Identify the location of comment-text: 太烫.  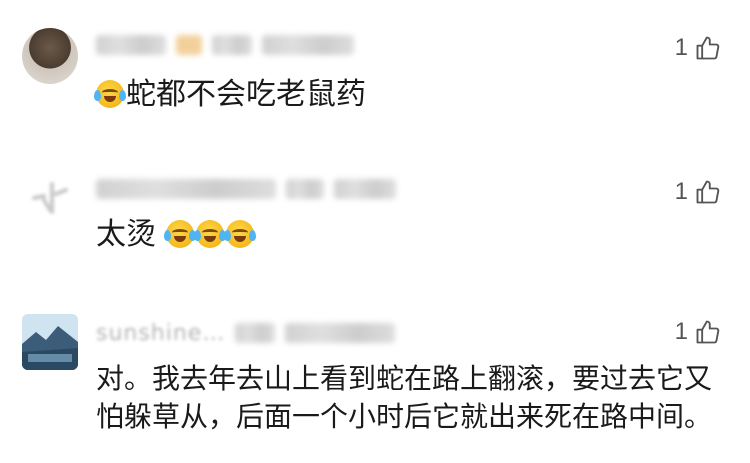
(176, 235).